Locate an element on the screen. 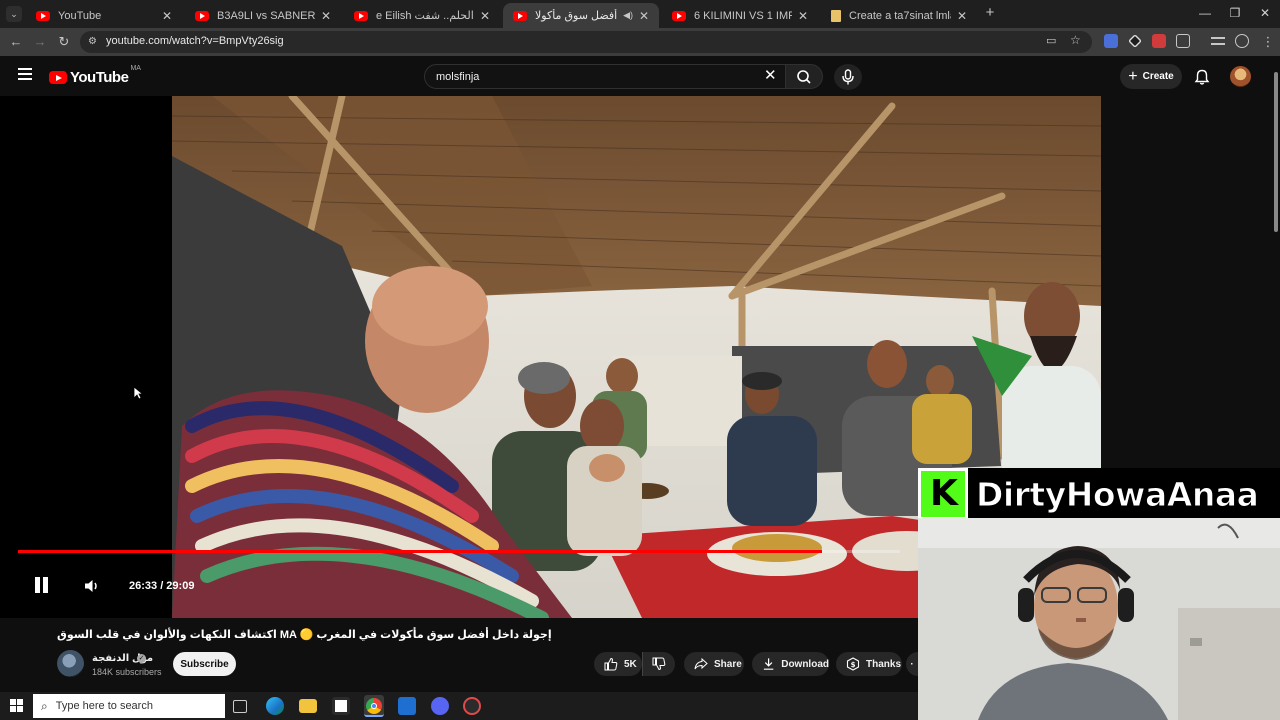 The height and width of the screenshot is (720, 1280). webcam-image is located at coordinates (1099, 619).